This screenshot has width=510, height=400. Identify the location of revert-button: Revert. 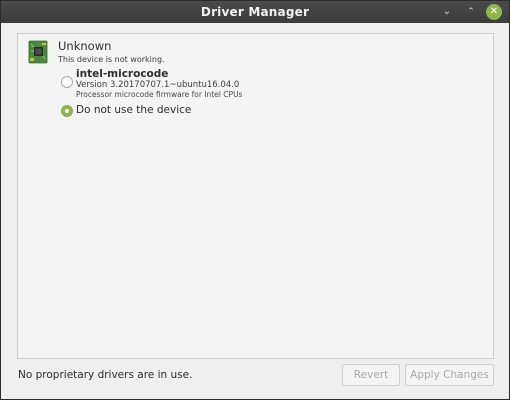
(371, 375).